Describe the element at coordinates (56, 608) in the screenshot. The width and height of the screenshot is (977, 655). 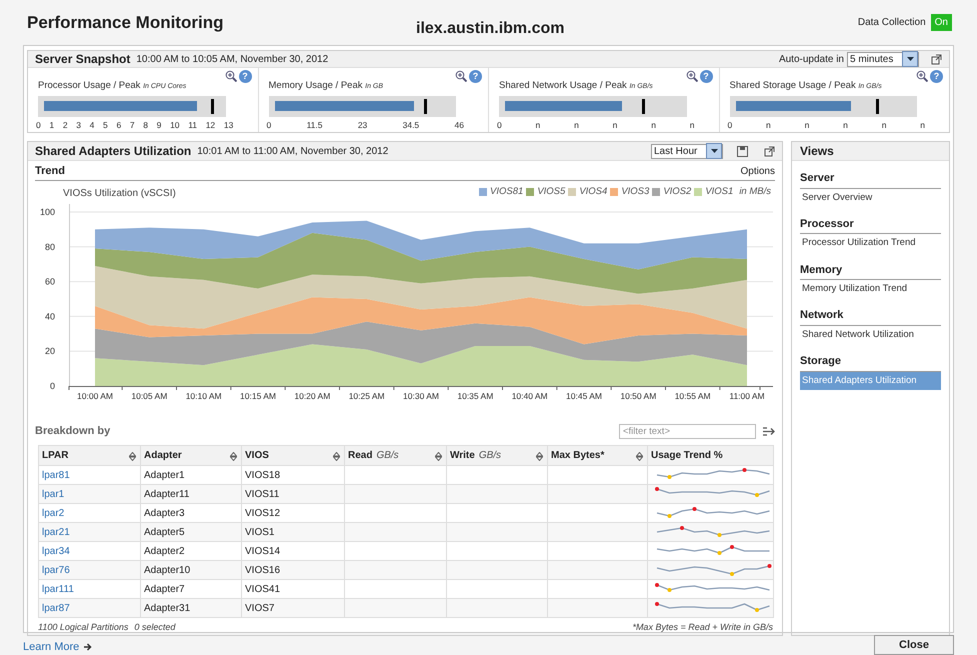
I see `lpar-link: lpar87` at that location.